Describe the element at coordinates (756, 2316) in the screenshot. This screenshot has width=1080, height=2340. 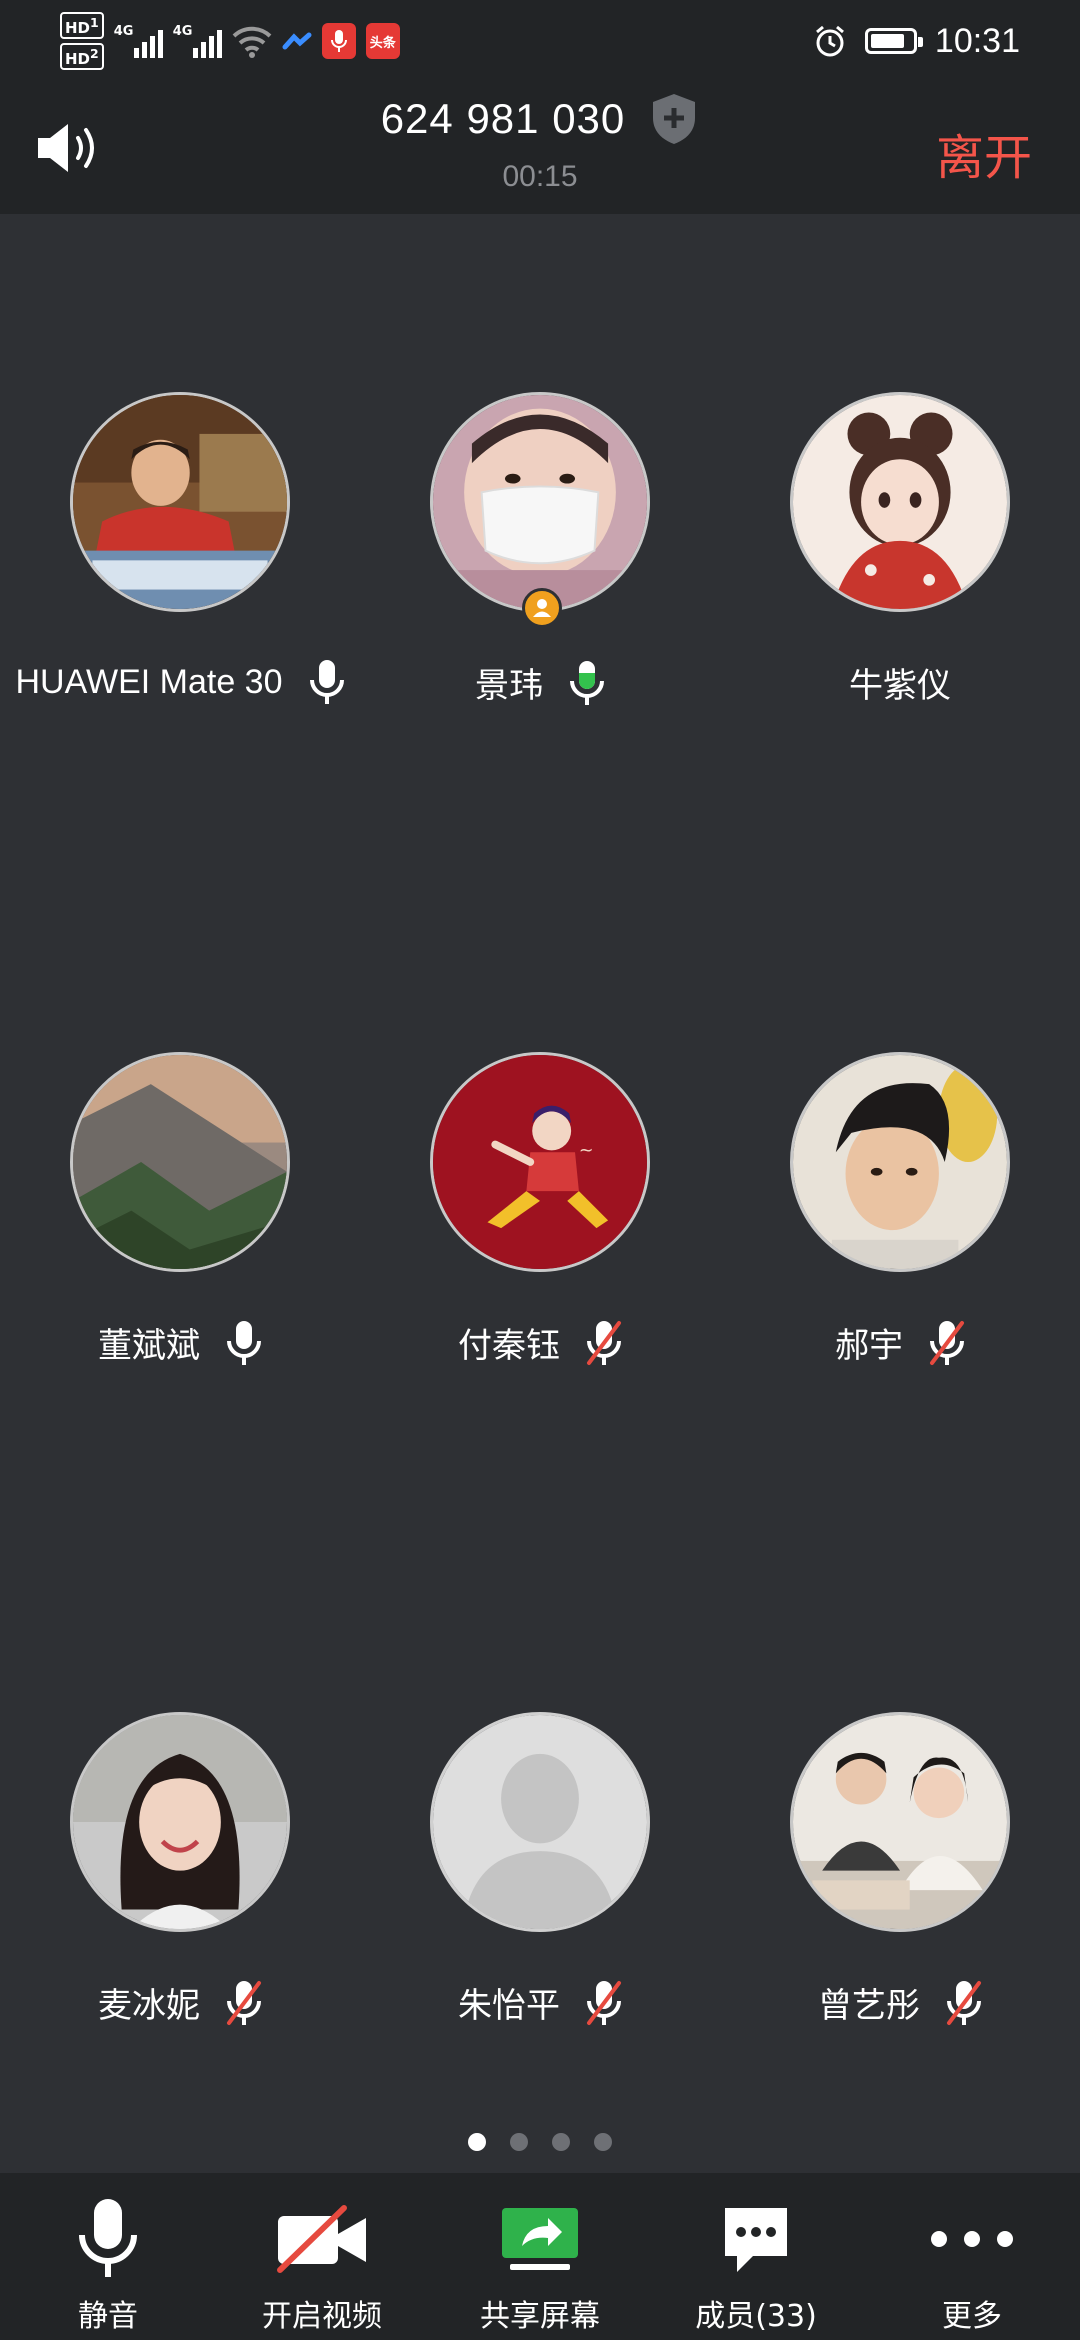
I see `members-label: 成员(33)` at that location.